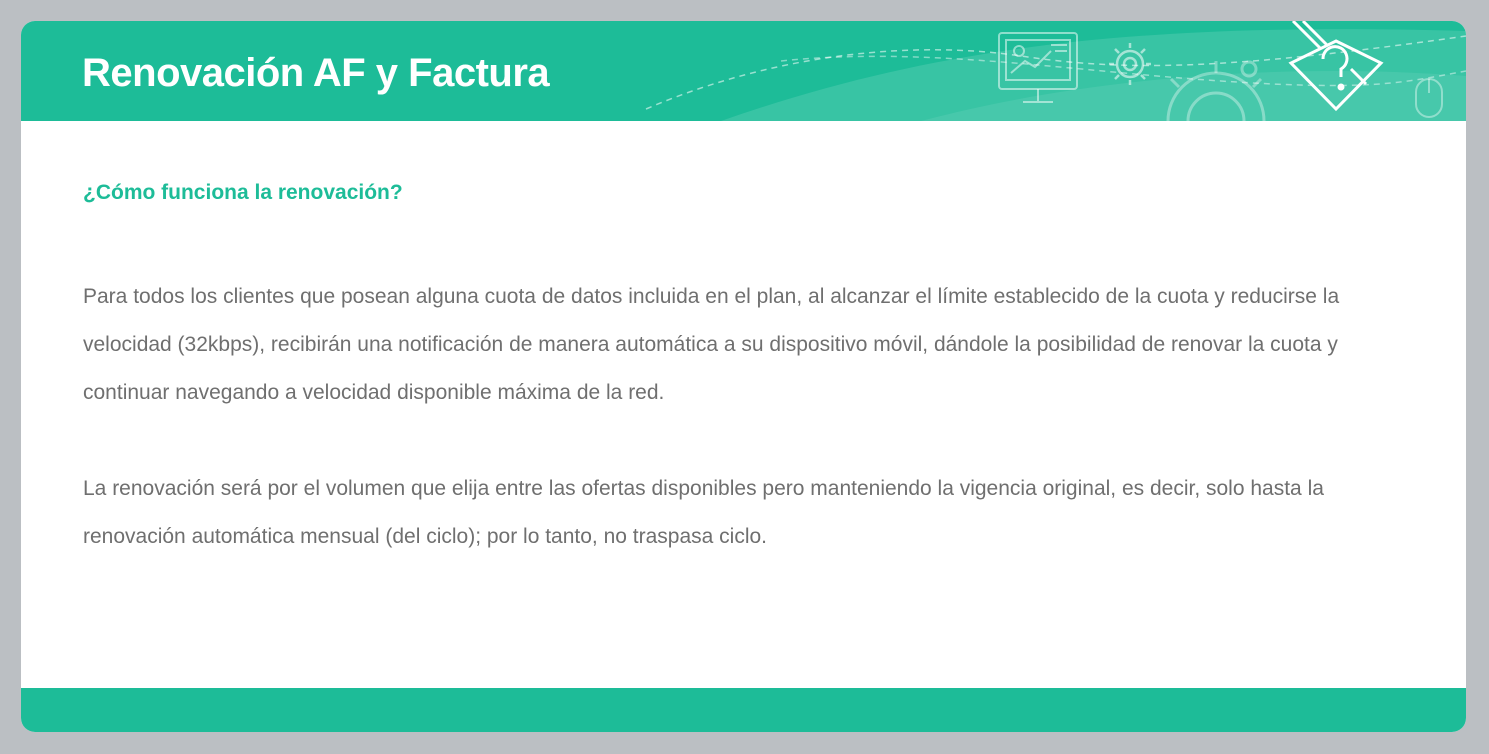  I want to click on section-question: ¿Cómo funciona la renovación?, so click(243, 192).